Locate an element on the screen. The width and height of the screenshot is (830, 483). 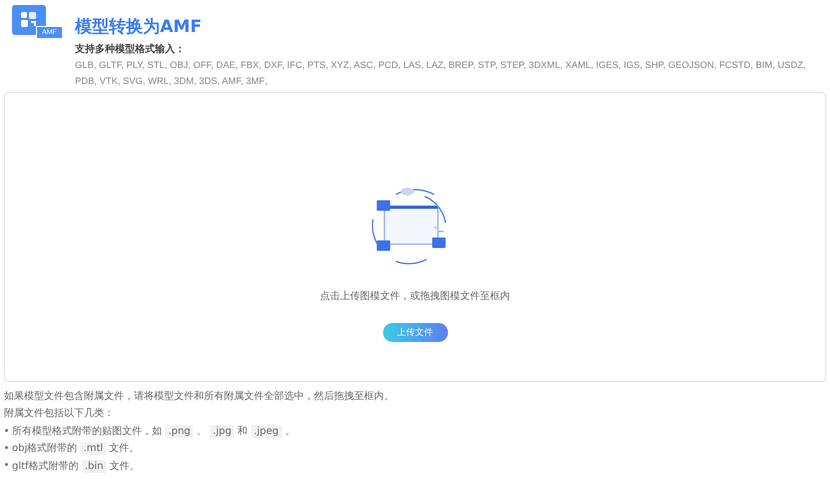
attachment-list-item: gltf格式附带的 .bin 文件。 is located at coordinates (417, 467).